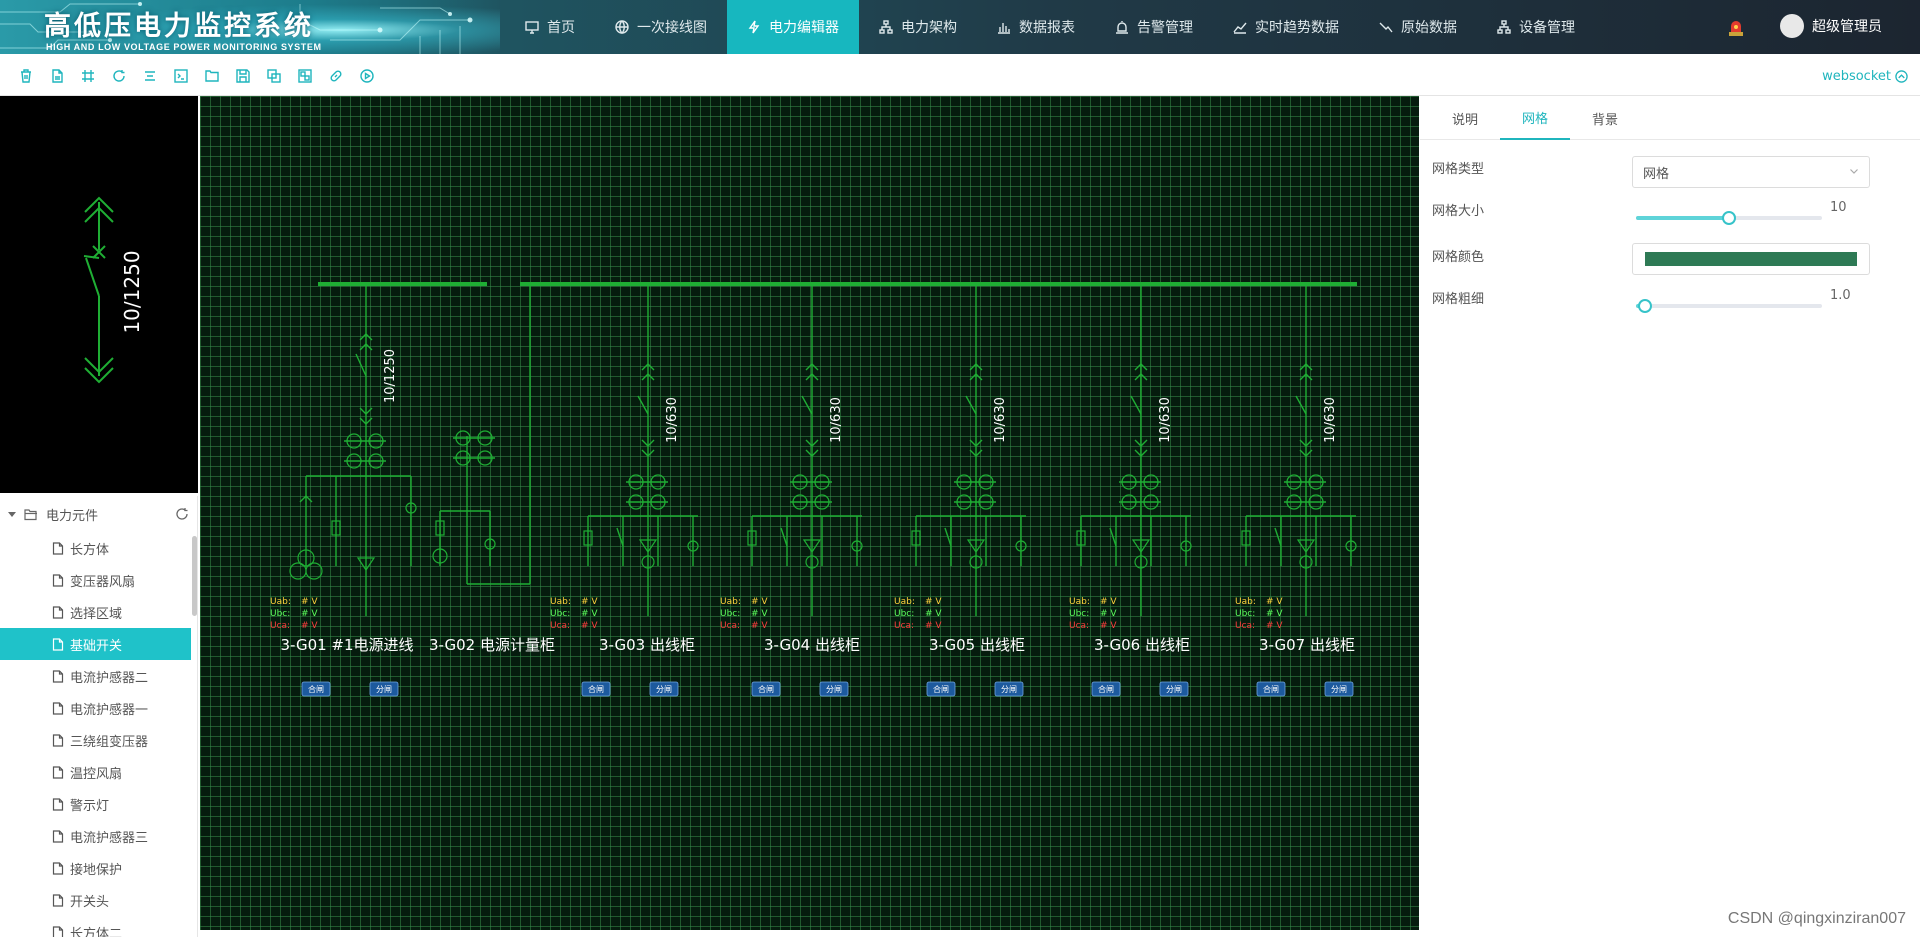  Describe the element at coordinates (98, 740) in the screenshot. I see `tree-item: 三绕组变压器` at that location.